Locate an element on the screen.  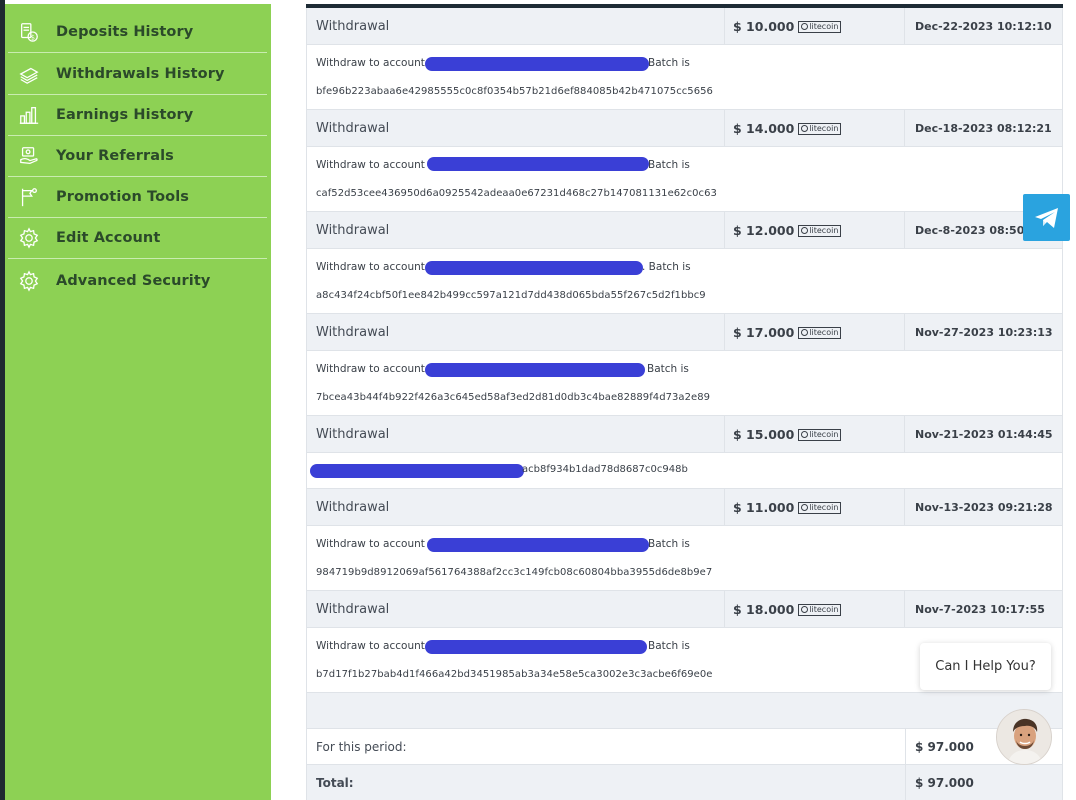
amount-value: $ 12.000 is located at coordinates (764, 230).